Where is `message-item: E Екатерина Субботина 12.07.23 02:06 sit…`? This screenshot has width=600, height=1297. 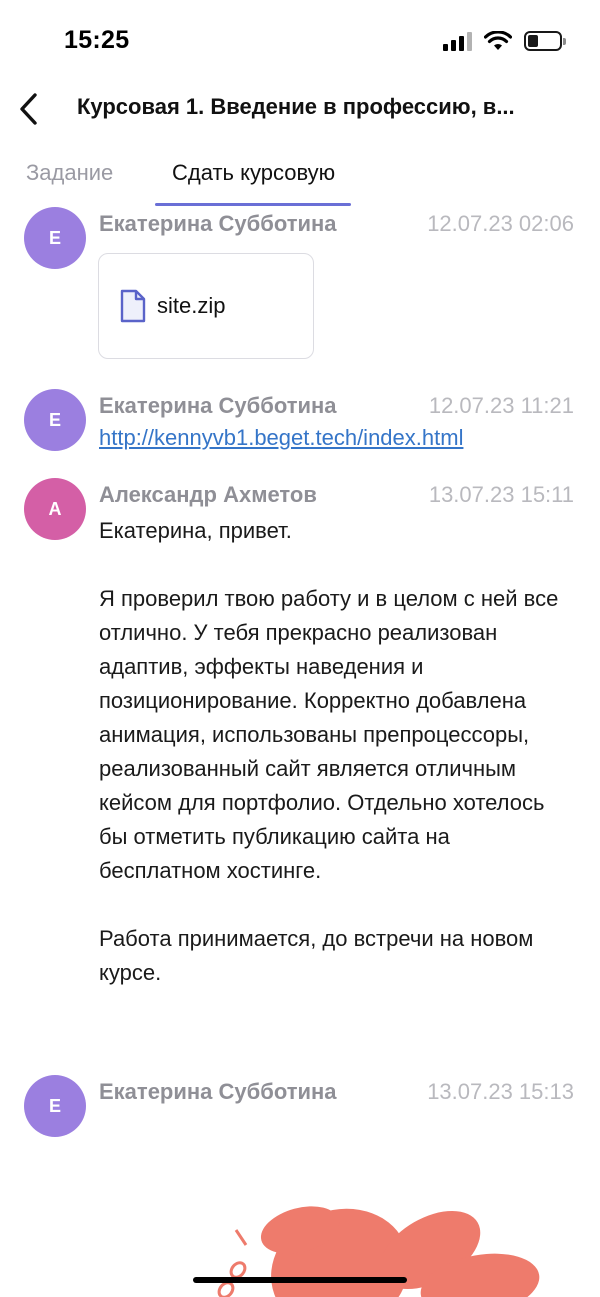 message-item: E Екатерина Субботина 12.07.23 02:06 sit… is located at coordinates (300, 287).